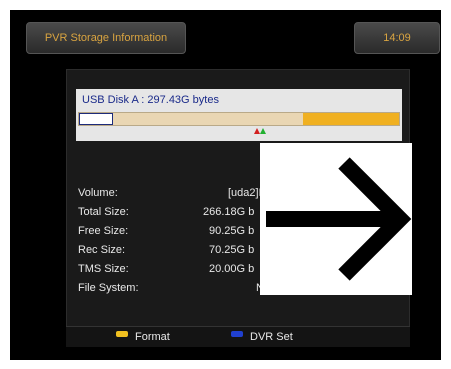 The height and width of the screenshot is (369, 451). Describe the element at coordinates (351, 119) in the screenshot. I see `used-space-fill` at that location.